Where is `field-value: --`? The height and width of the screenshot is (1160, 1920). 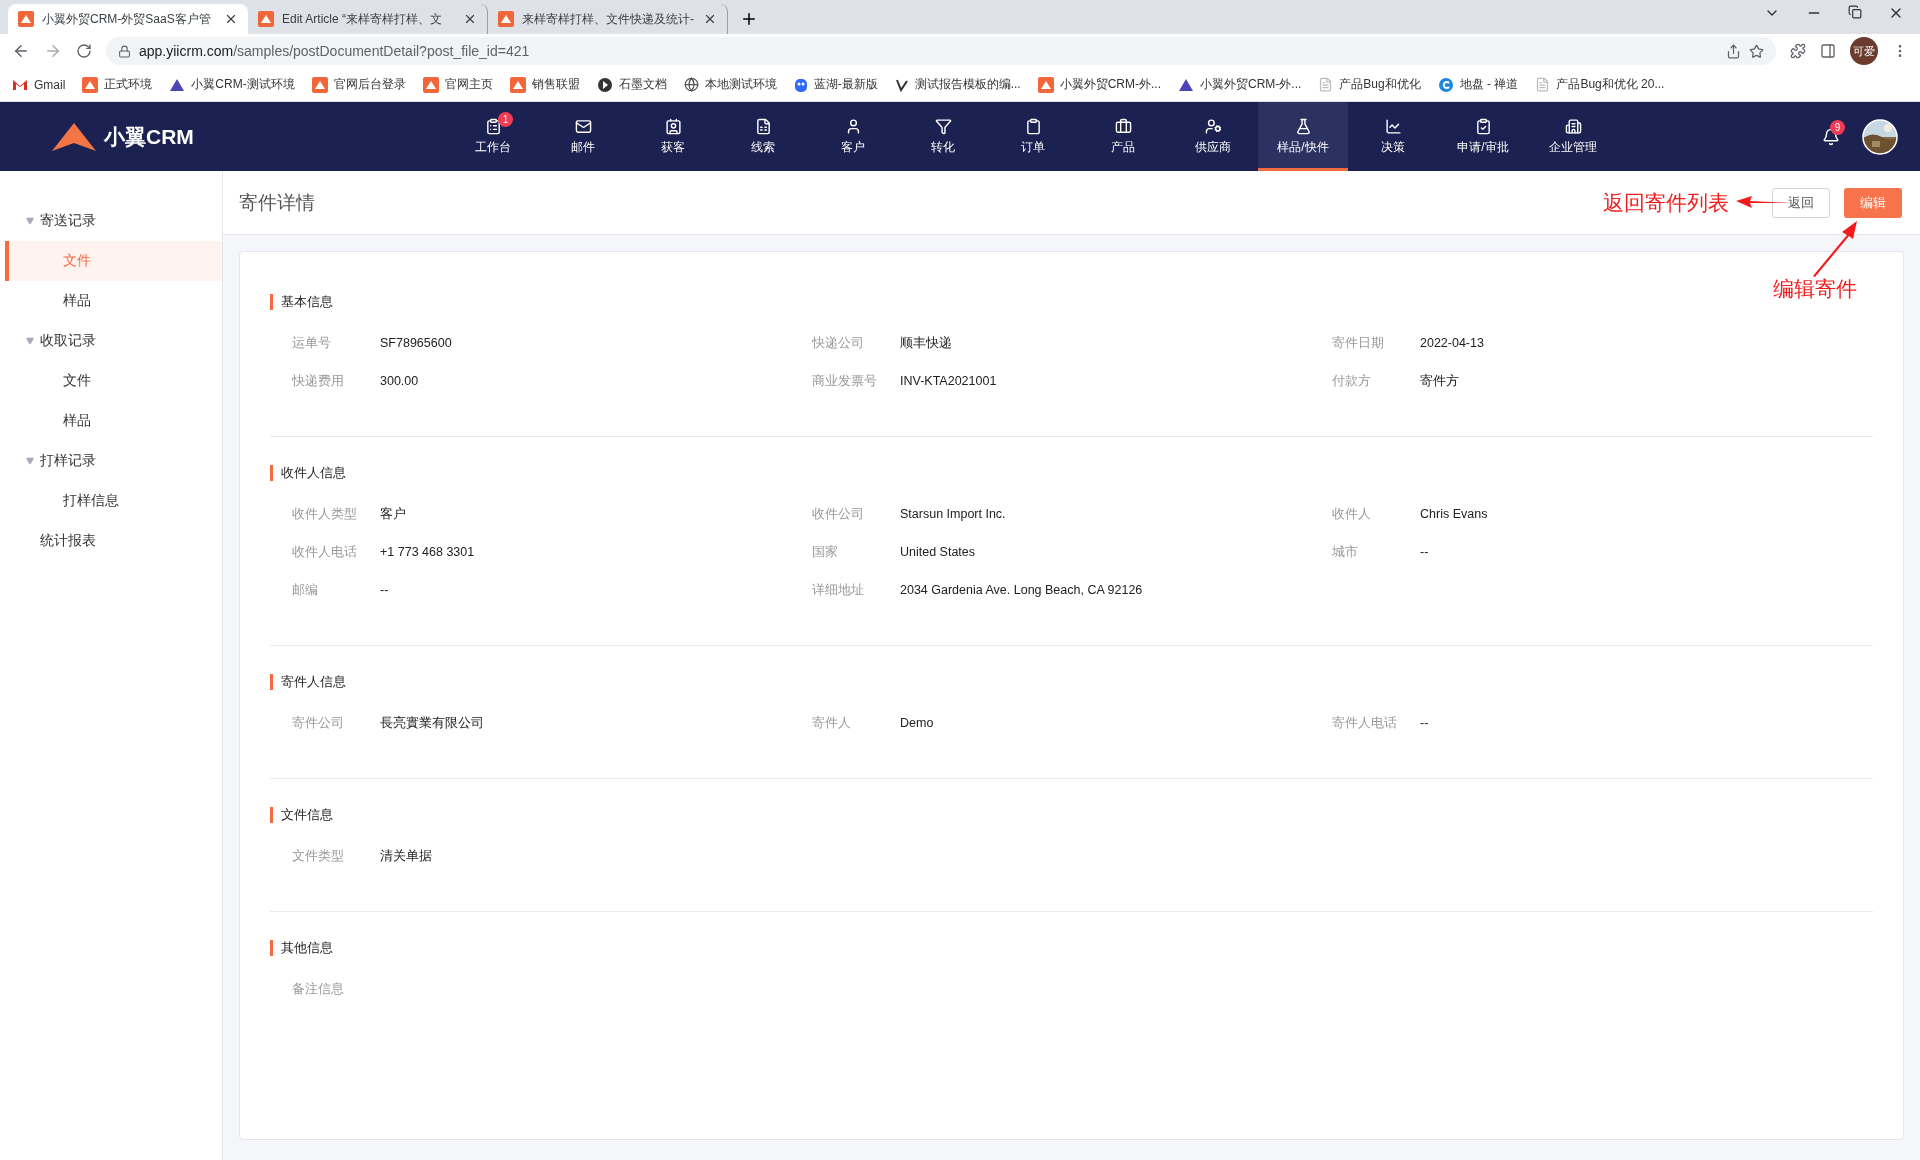
field-value: -- is located at coordinates (1424, 552).